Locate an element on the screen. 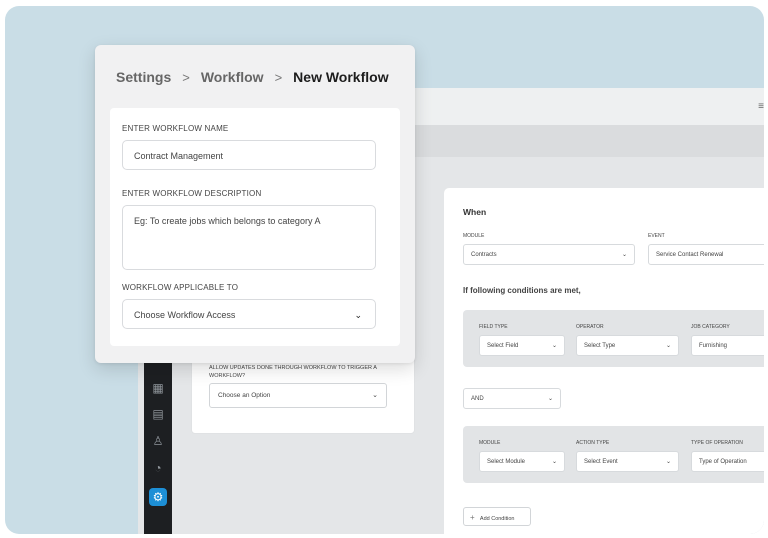 This screenshot has width=768, height=538. module2-select: Select Module ⌄ is located at coordinates (522, 461).